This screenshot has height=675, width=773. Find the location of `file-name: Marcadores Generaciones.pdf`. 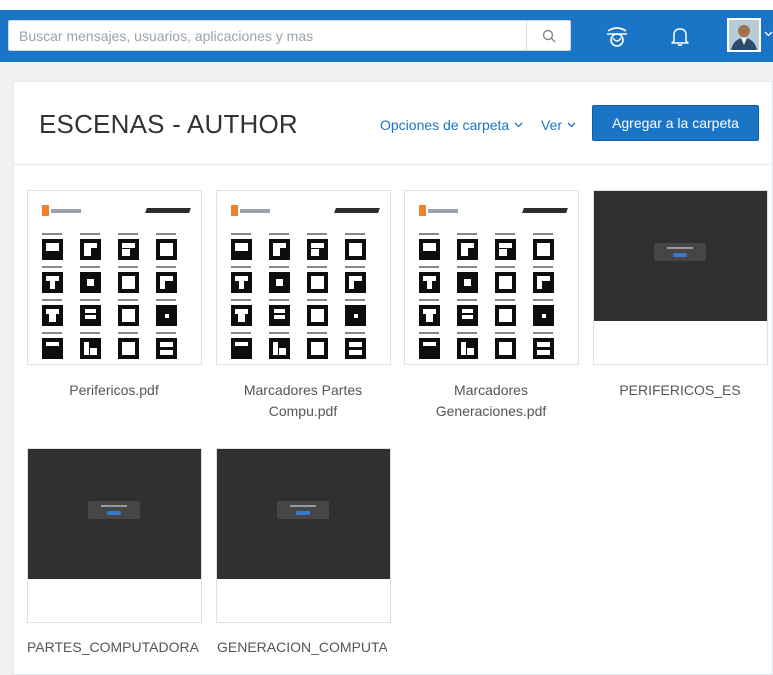

file-name: Marcadores Generaciones.pdf is located at coordinates (491, 401).